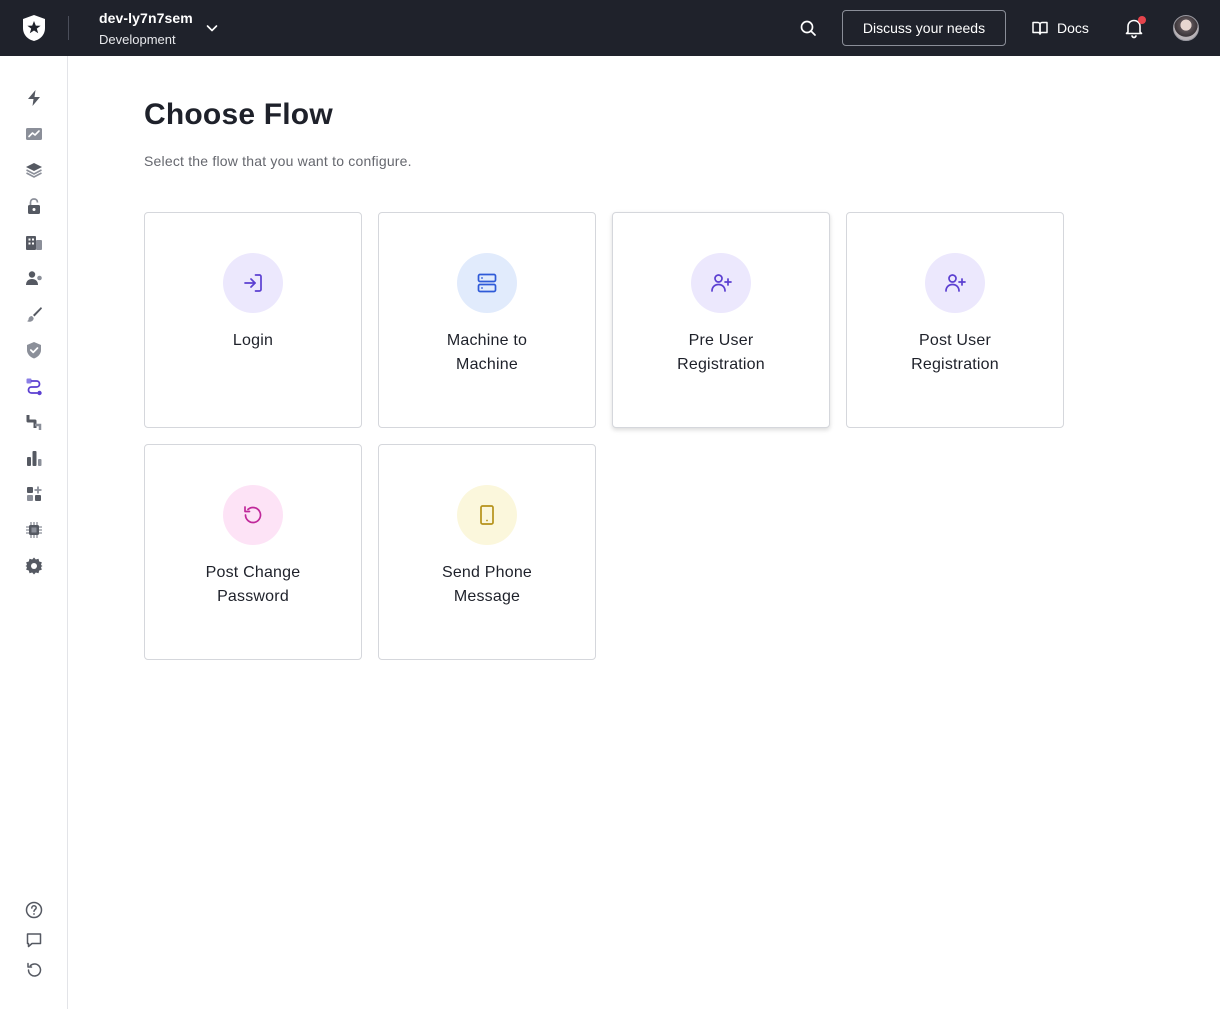 This screenshot has width=1220, height=1009. What do you see at coordinates (34, 170) in the screenshot?
I see `layers-icon` at bounding box center [34, 170].